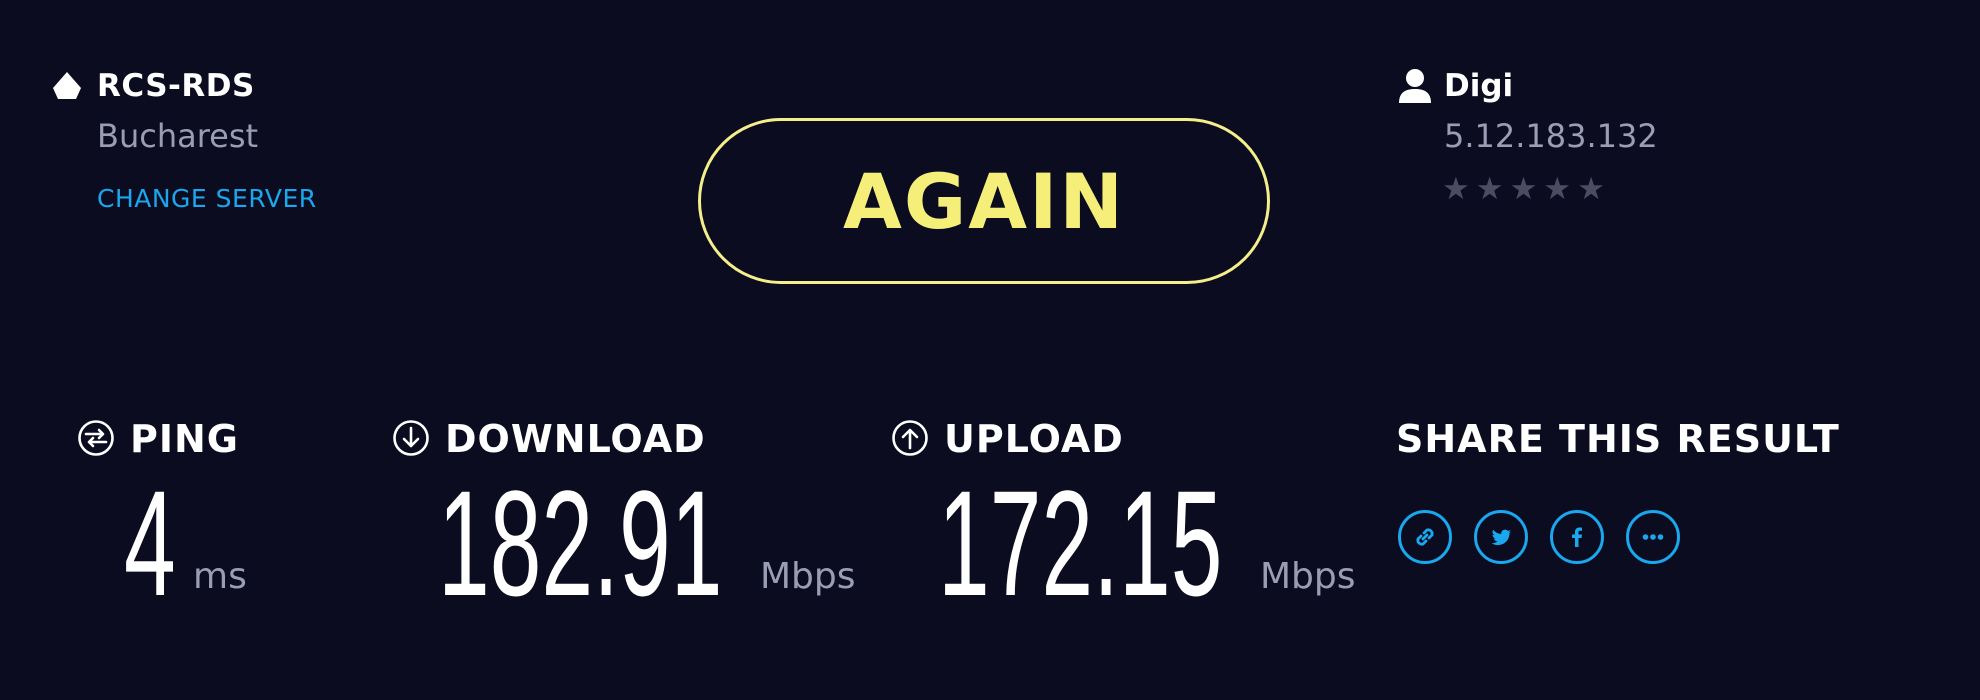 The image size is (1980, 700). I want to click on ping-icon, so click(96, 438).